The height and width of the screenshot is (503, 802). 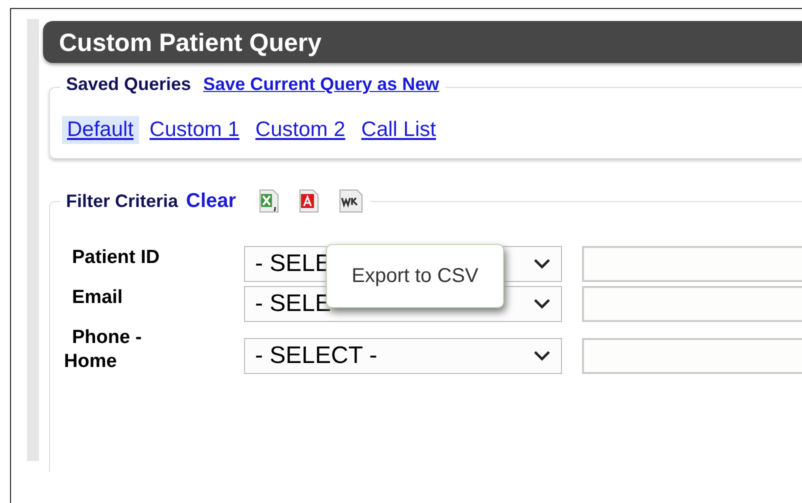 What do you see at coordinates (415, 276) in the screenshot?
I see `tooltip: Export to CSV` at bounding box center [415, 276].